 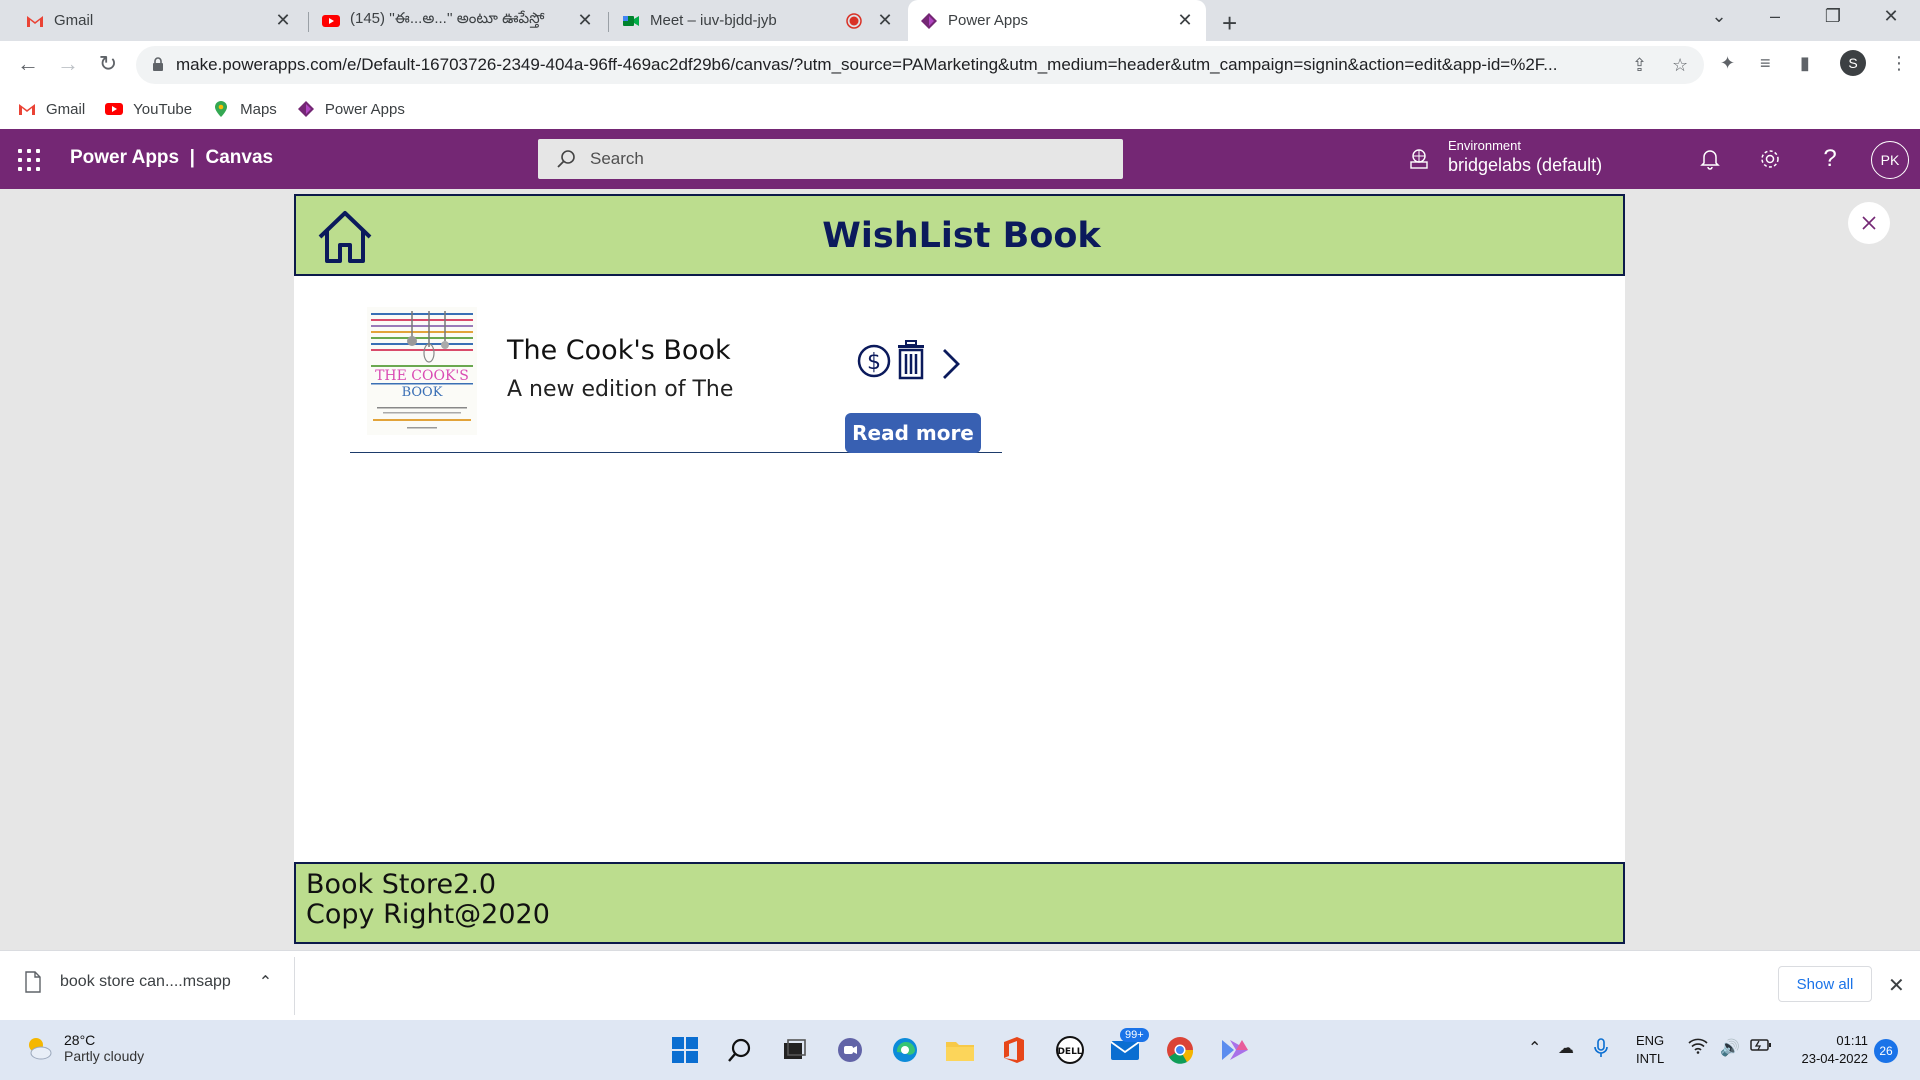 What do you see at coordinates (1825, 984) in the screenshot?
I see `show-all-downloads-button: Show all` at bounding box center [1825, 984].